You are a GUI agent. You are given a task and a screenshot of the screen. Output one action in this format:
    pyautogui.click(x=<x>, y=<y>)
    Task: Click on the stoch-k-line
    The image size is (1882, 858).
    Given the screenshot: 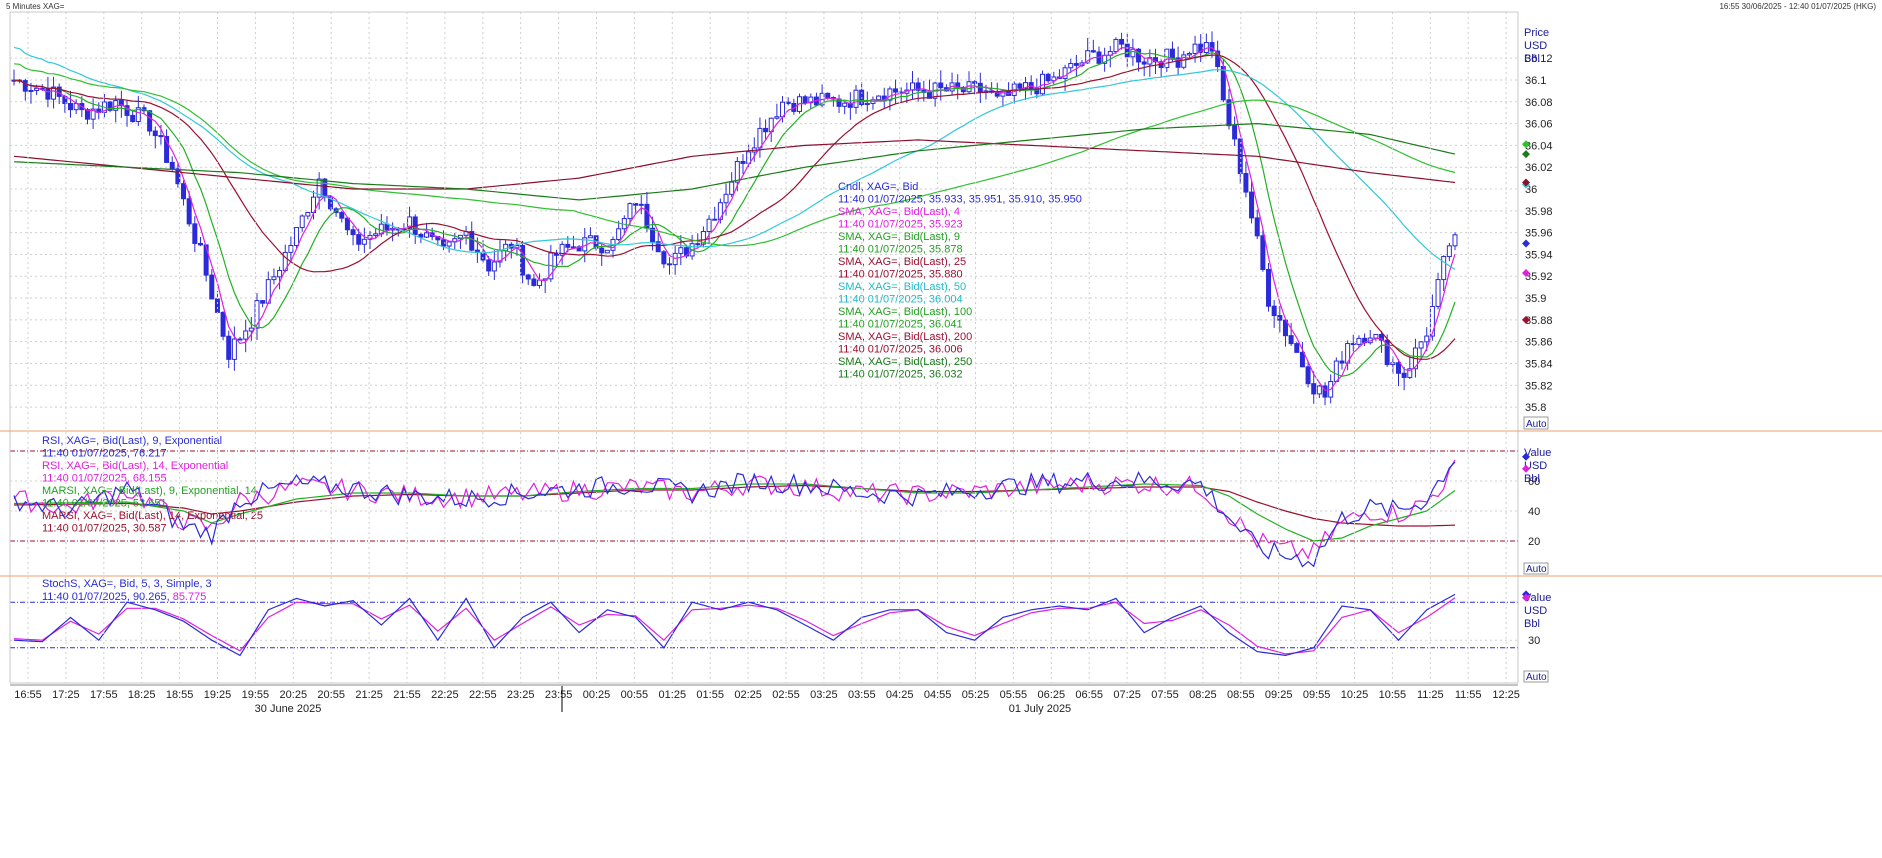 What is the action you would take?
    pyautogui.click(x=734, y=625)
    